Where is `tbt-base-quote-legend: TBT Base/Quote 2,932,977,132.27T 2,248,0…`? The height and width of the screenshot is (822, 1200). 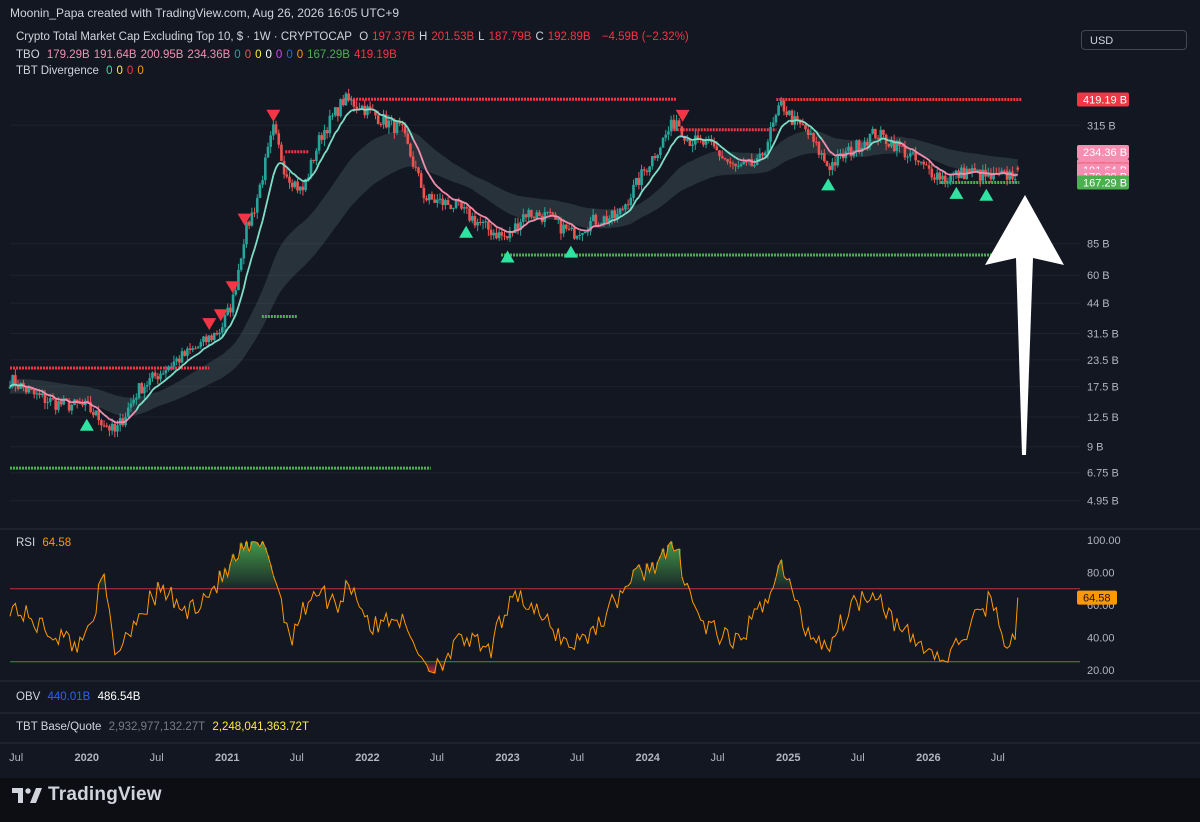
tbt-base-quote-legend: TBT Base/Quote 2,932,977,132.27T 2,248,0… is located at coordinates (164, 727).